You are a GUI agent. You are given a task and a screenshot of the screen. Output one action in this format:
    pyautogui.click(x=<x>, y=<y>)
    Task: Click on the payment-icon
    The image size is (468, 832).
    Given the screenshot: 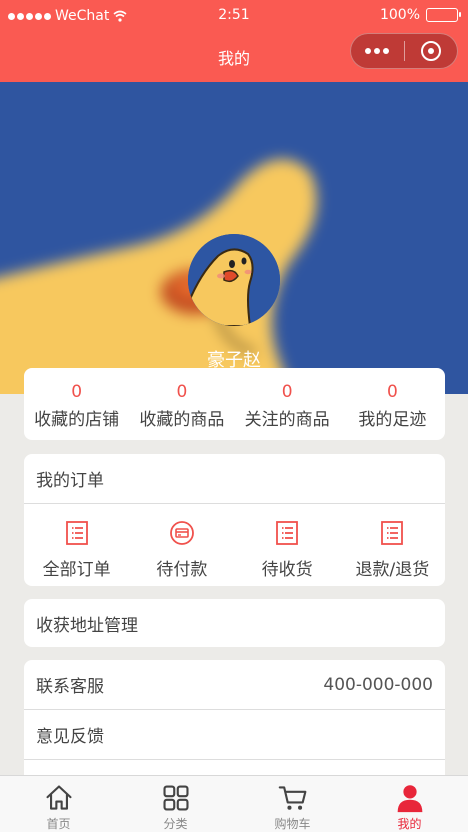 What is the action you would take?
    pyautogui.click(x=181, y=533)
    